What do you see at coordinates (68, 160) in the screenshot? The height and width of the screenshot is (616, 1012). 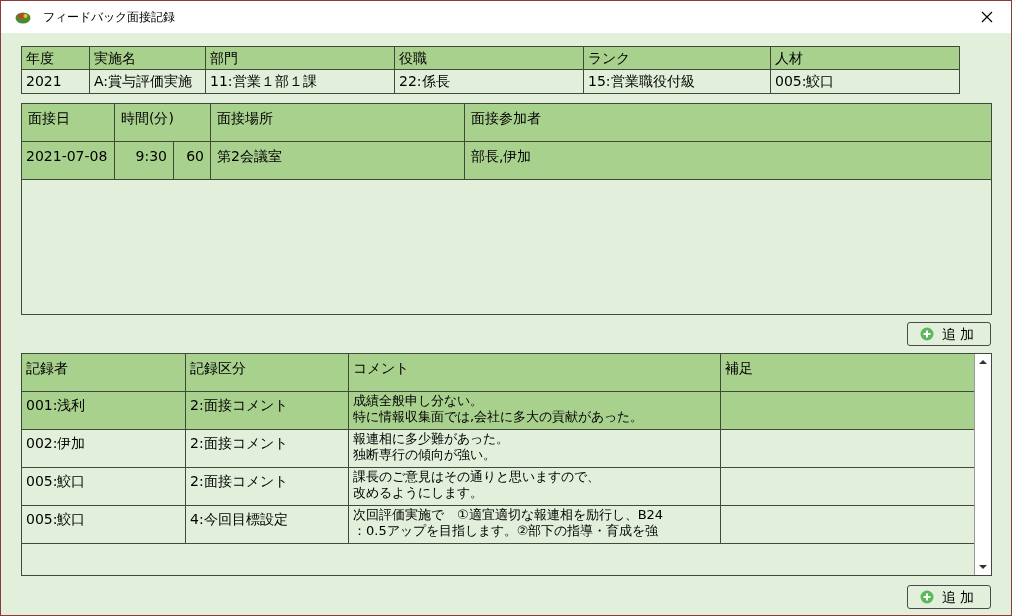 I see `table-cell: 2021-07-08` at bounding box center [68, 160].